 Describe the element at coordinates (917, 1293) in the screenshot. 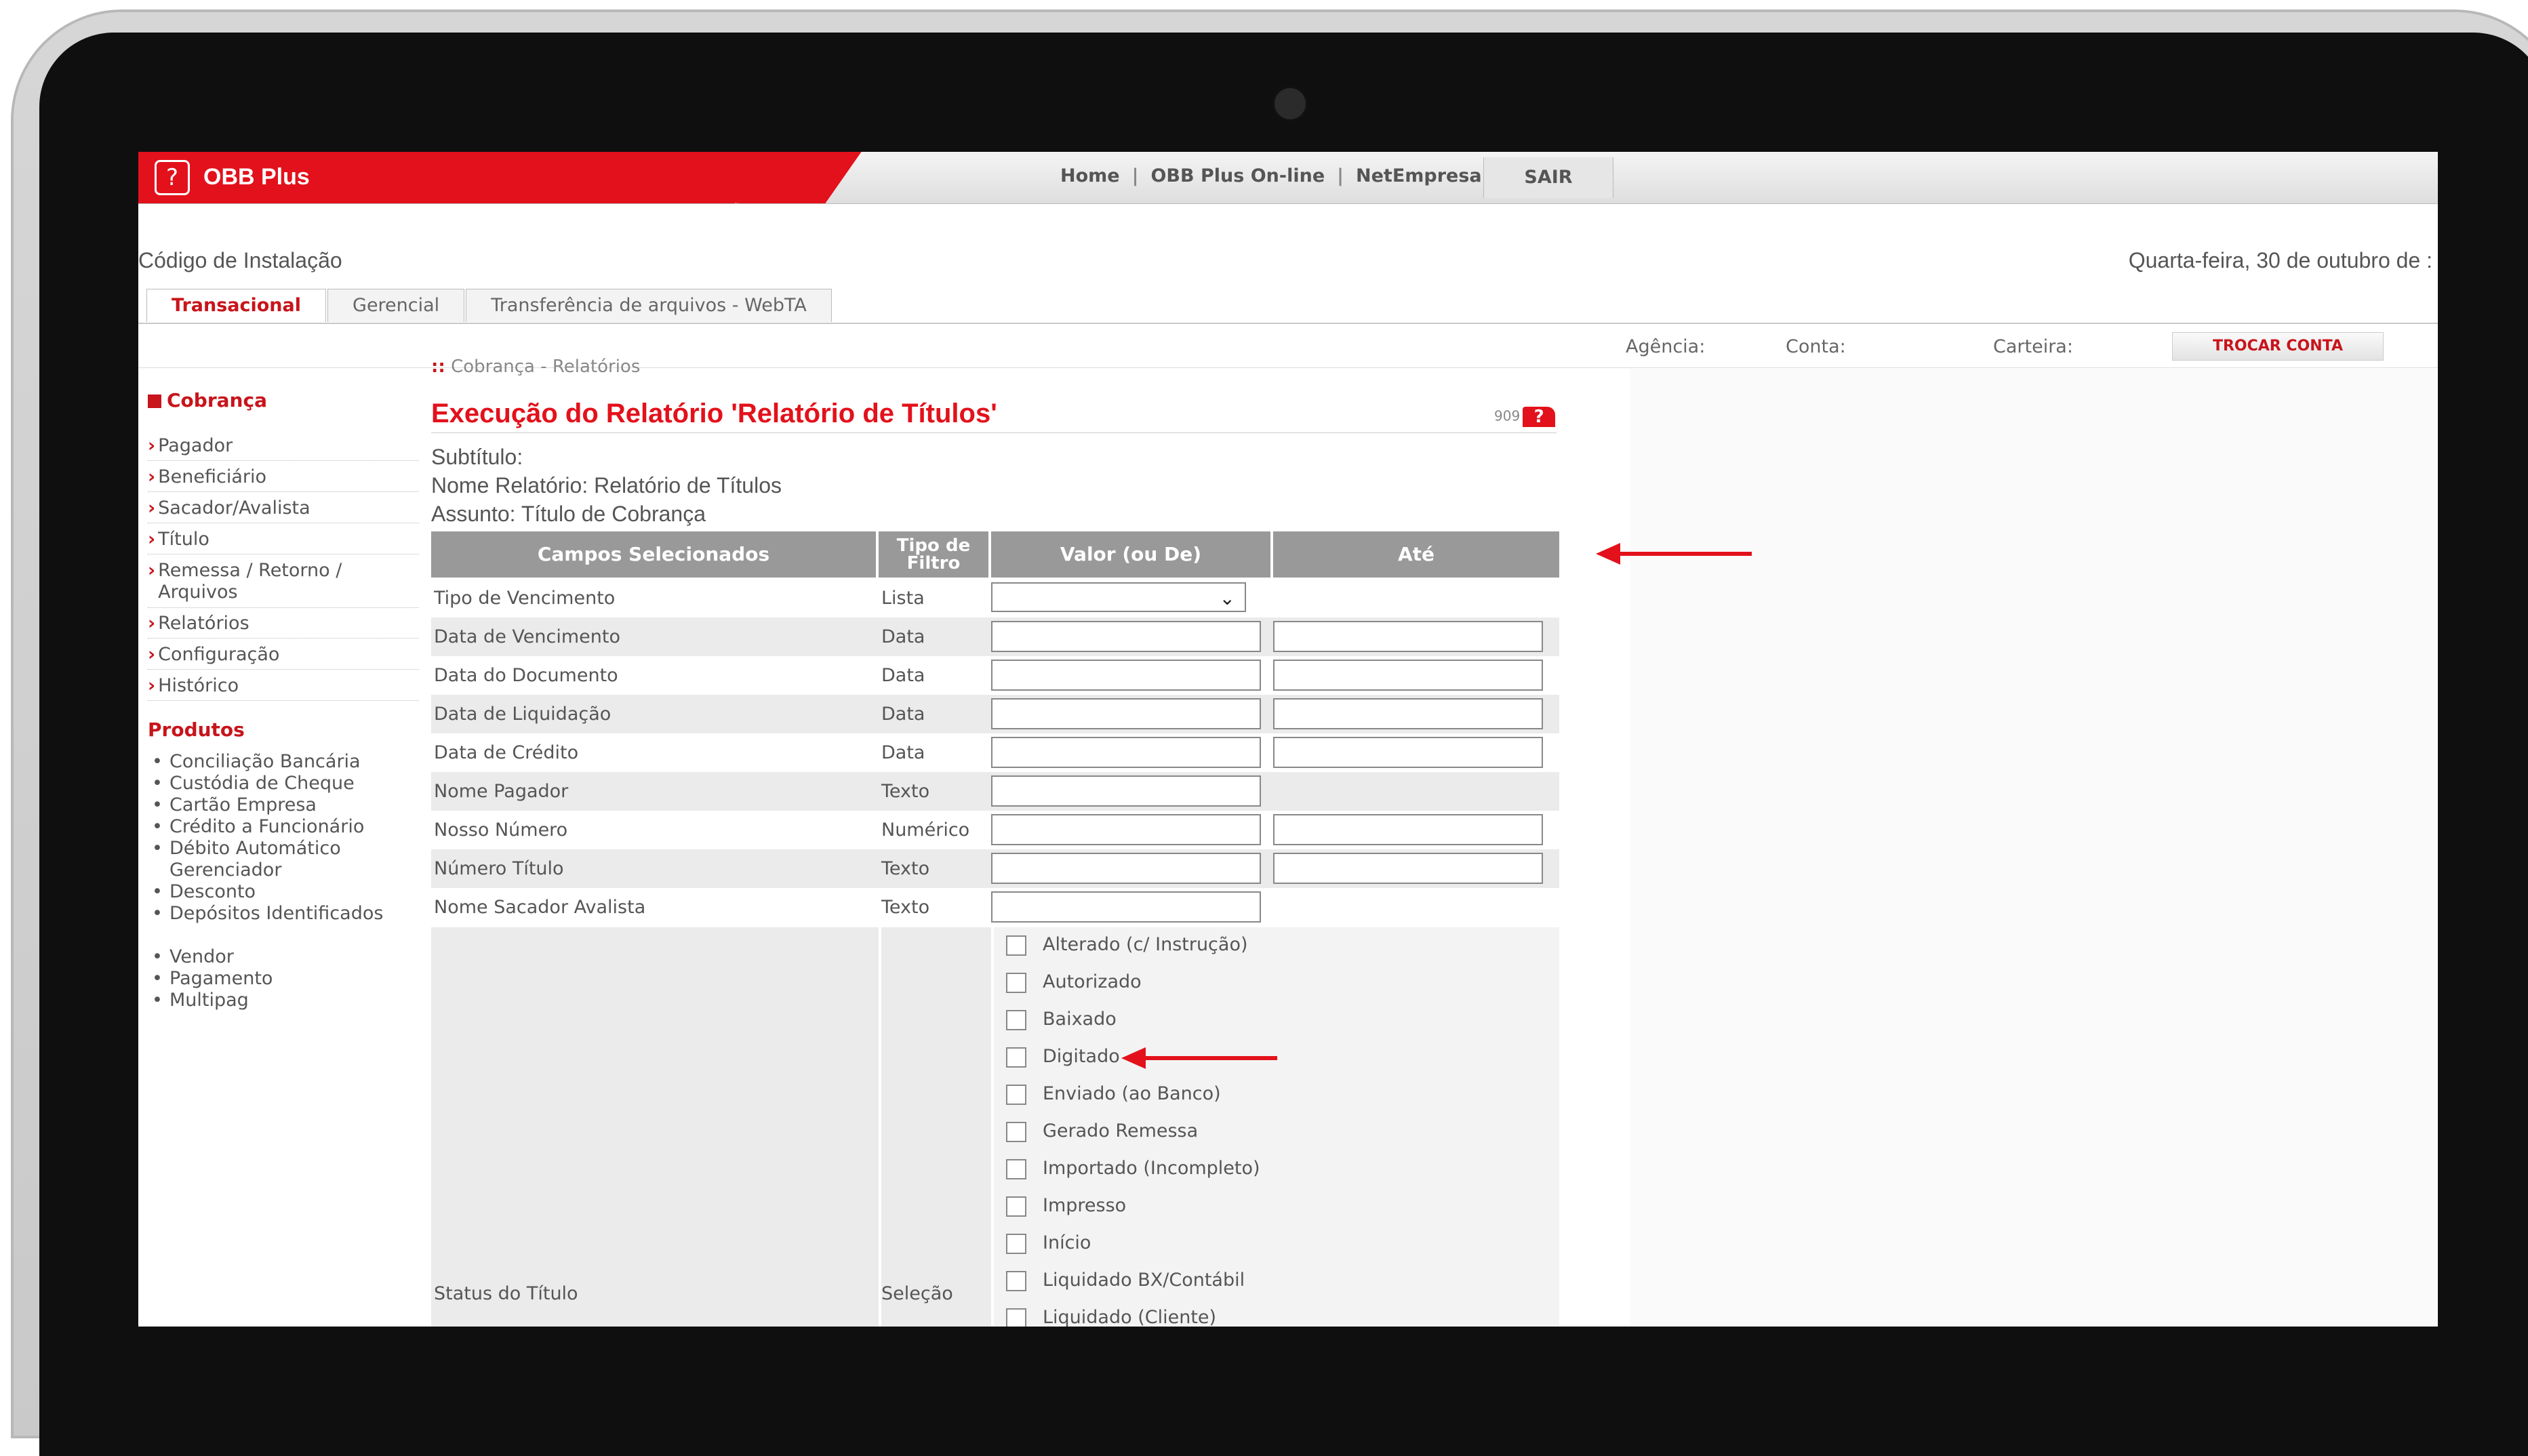

I see `filter-type: Seleção` at that location.